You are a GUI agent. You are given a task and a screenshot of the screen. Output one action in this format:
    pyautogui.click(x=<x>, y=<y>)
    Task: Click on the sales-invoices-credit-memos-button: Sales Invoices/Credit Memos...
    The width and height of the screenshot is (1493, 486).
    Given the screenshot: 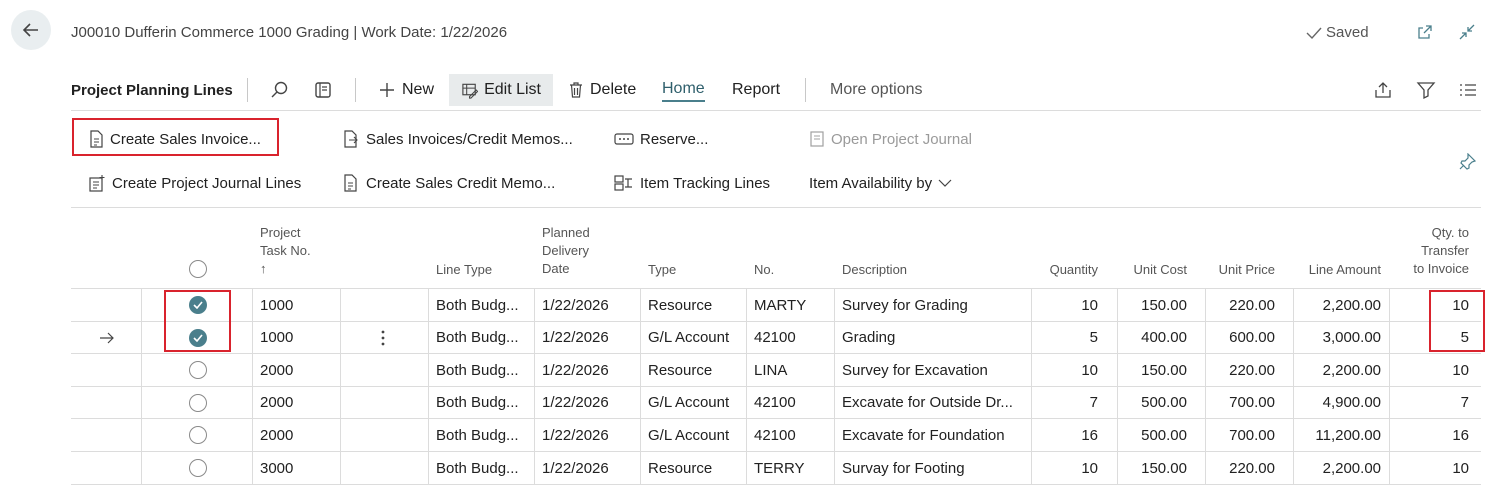 What is the action you would take?
    pyautogui.click(x=457, y=139)
    